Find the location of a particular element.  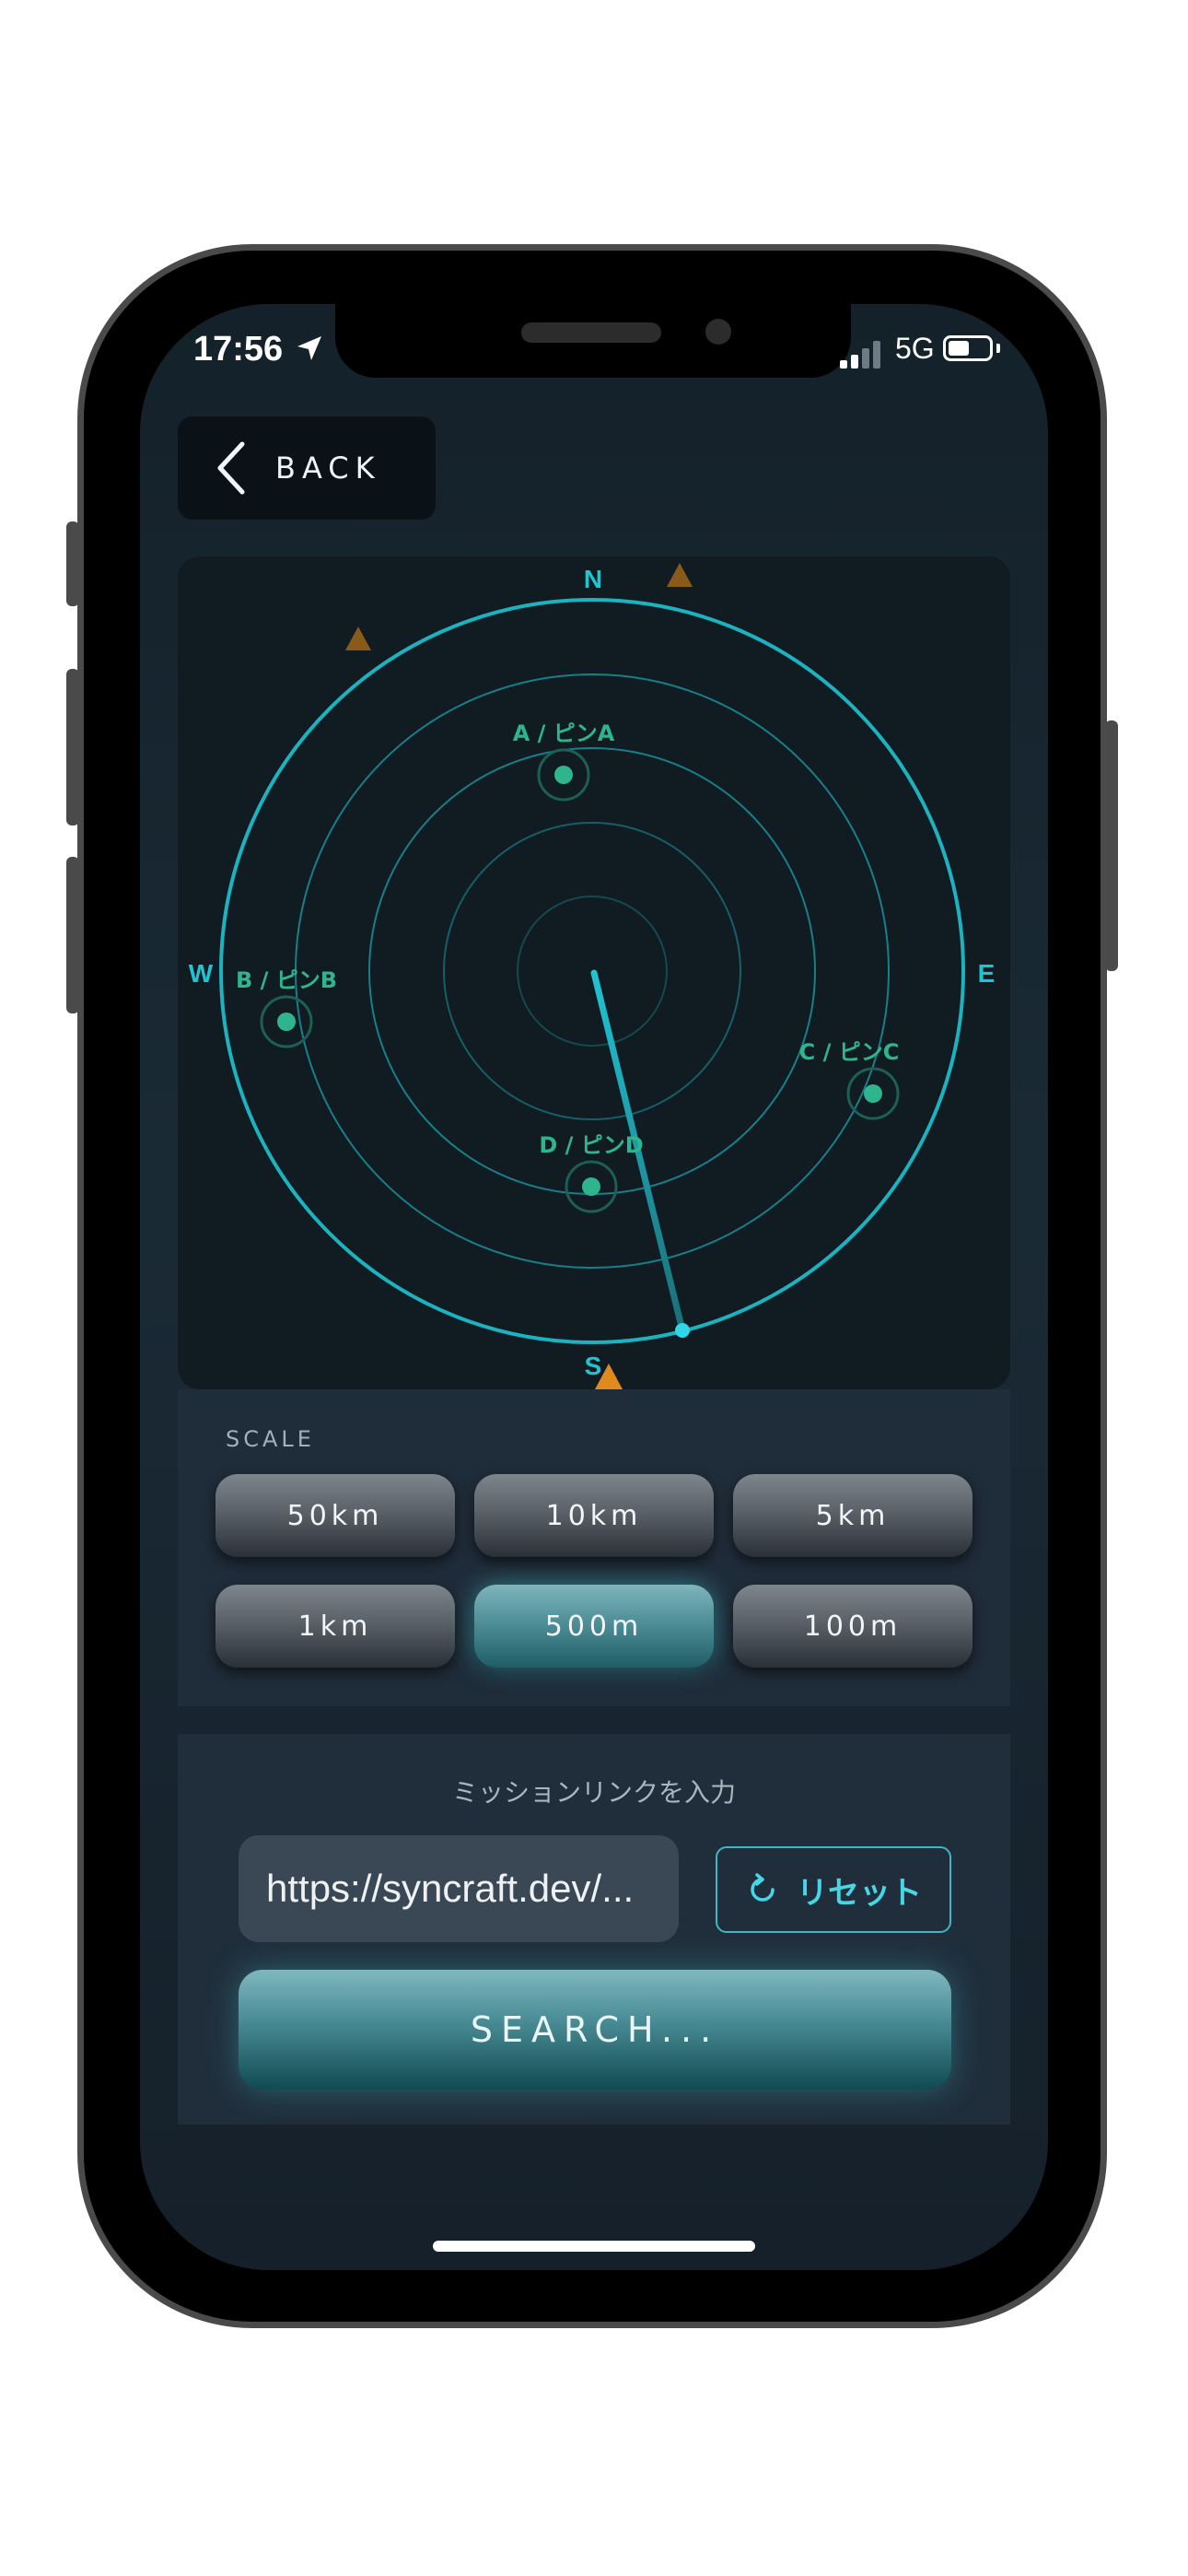

back-label: BACK is located at coordinates (328, 468).